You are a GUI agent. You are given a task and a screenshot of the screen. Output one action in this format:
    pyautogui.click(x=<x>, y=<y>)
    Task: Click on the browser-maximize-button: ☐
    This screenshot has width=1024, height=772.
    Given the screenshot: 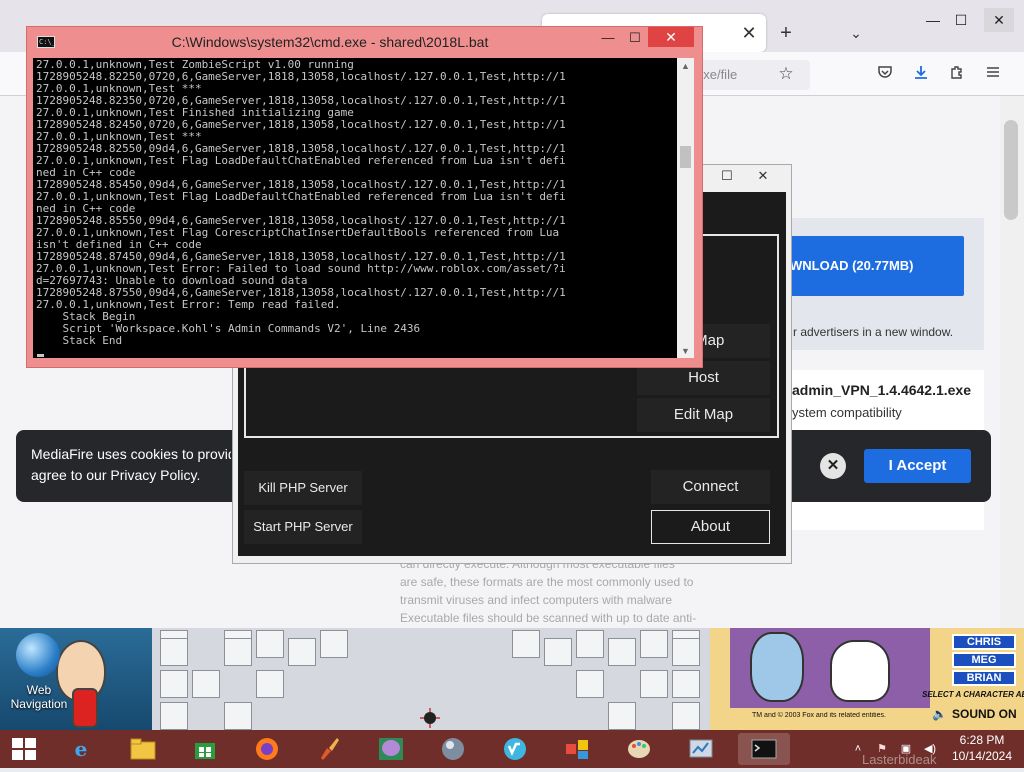 What is the action you would take?
    pyautogui.click(x=961, y=20)
    